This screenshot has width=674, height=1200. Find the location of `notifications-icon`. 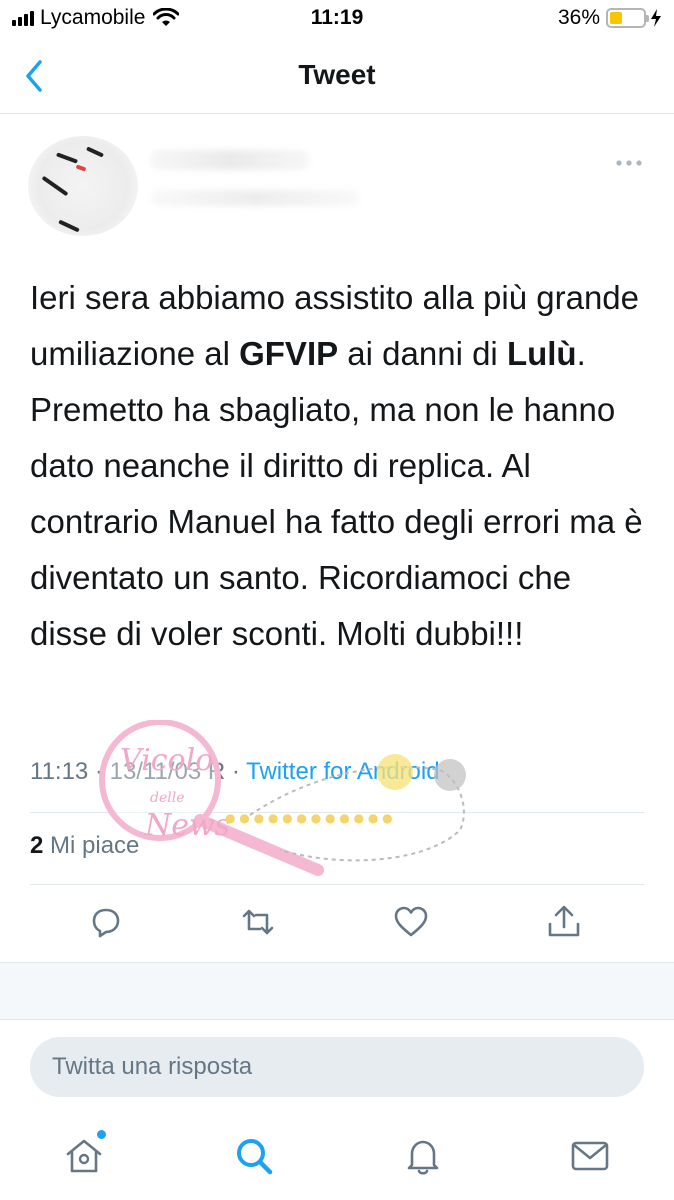

notifications-icon is located at coordinates (423, 1157).